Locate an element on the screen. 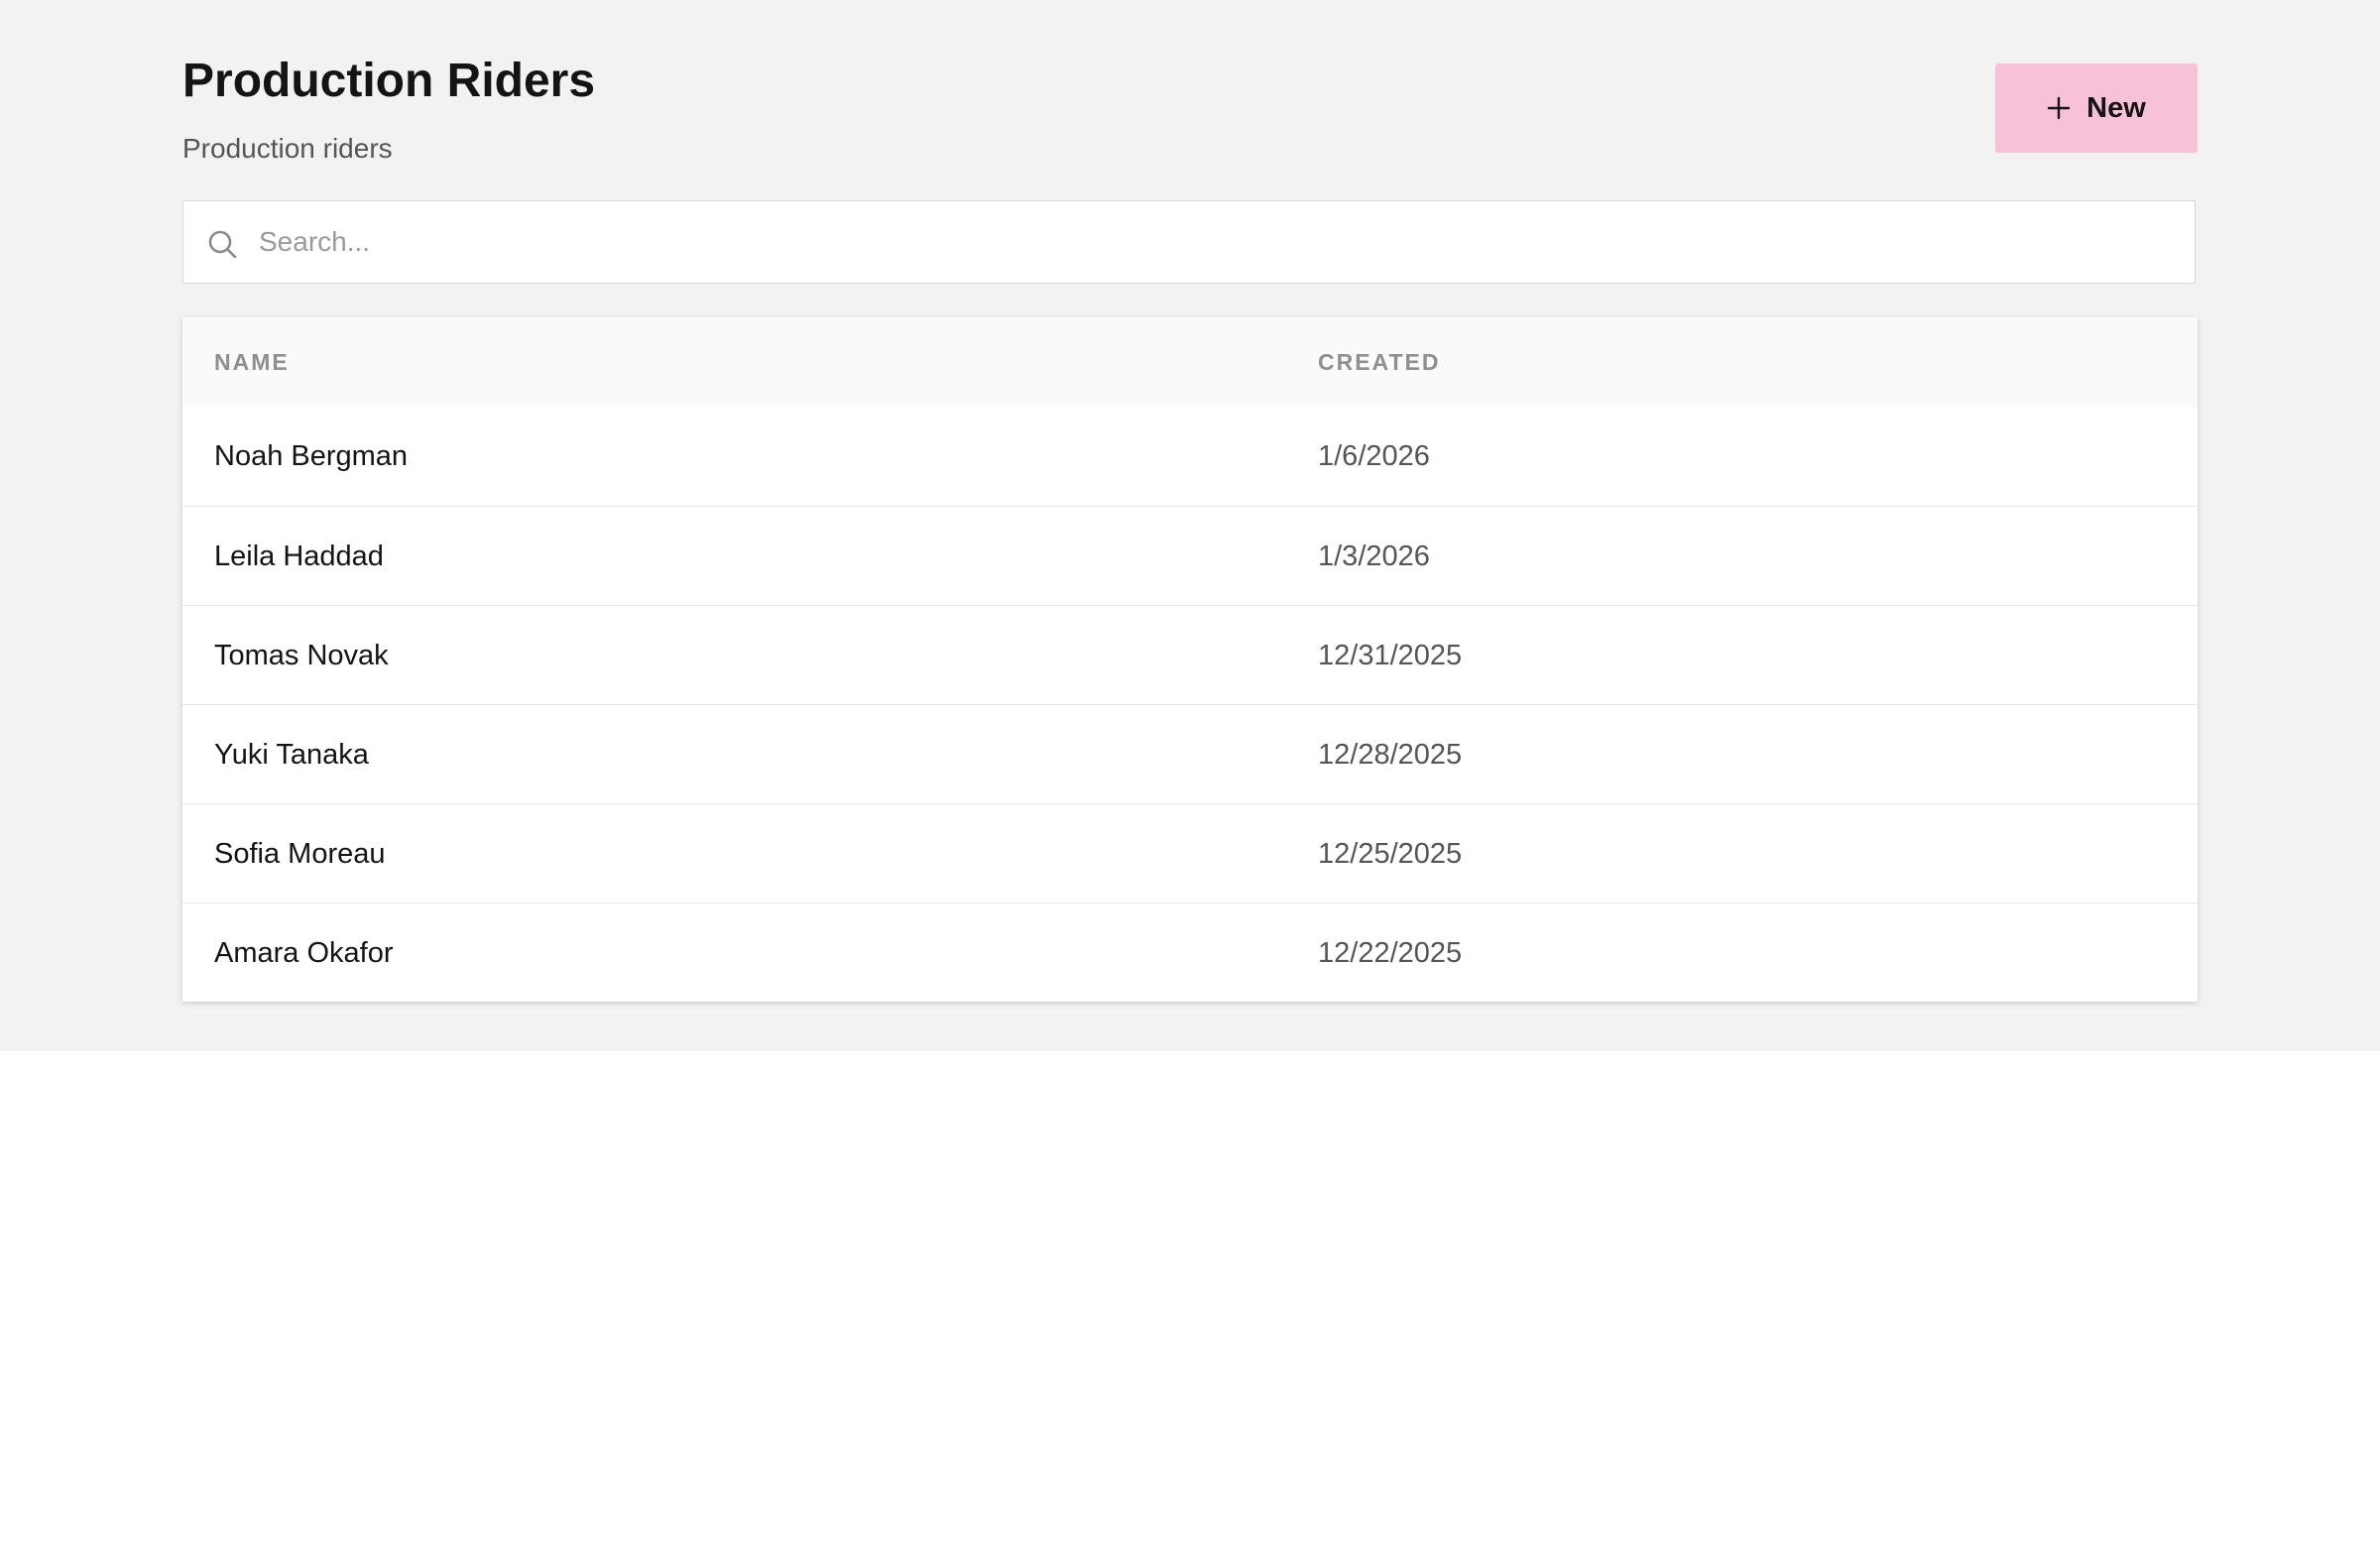  row-name: Amara Okafor is located at coordinates (304, 953).